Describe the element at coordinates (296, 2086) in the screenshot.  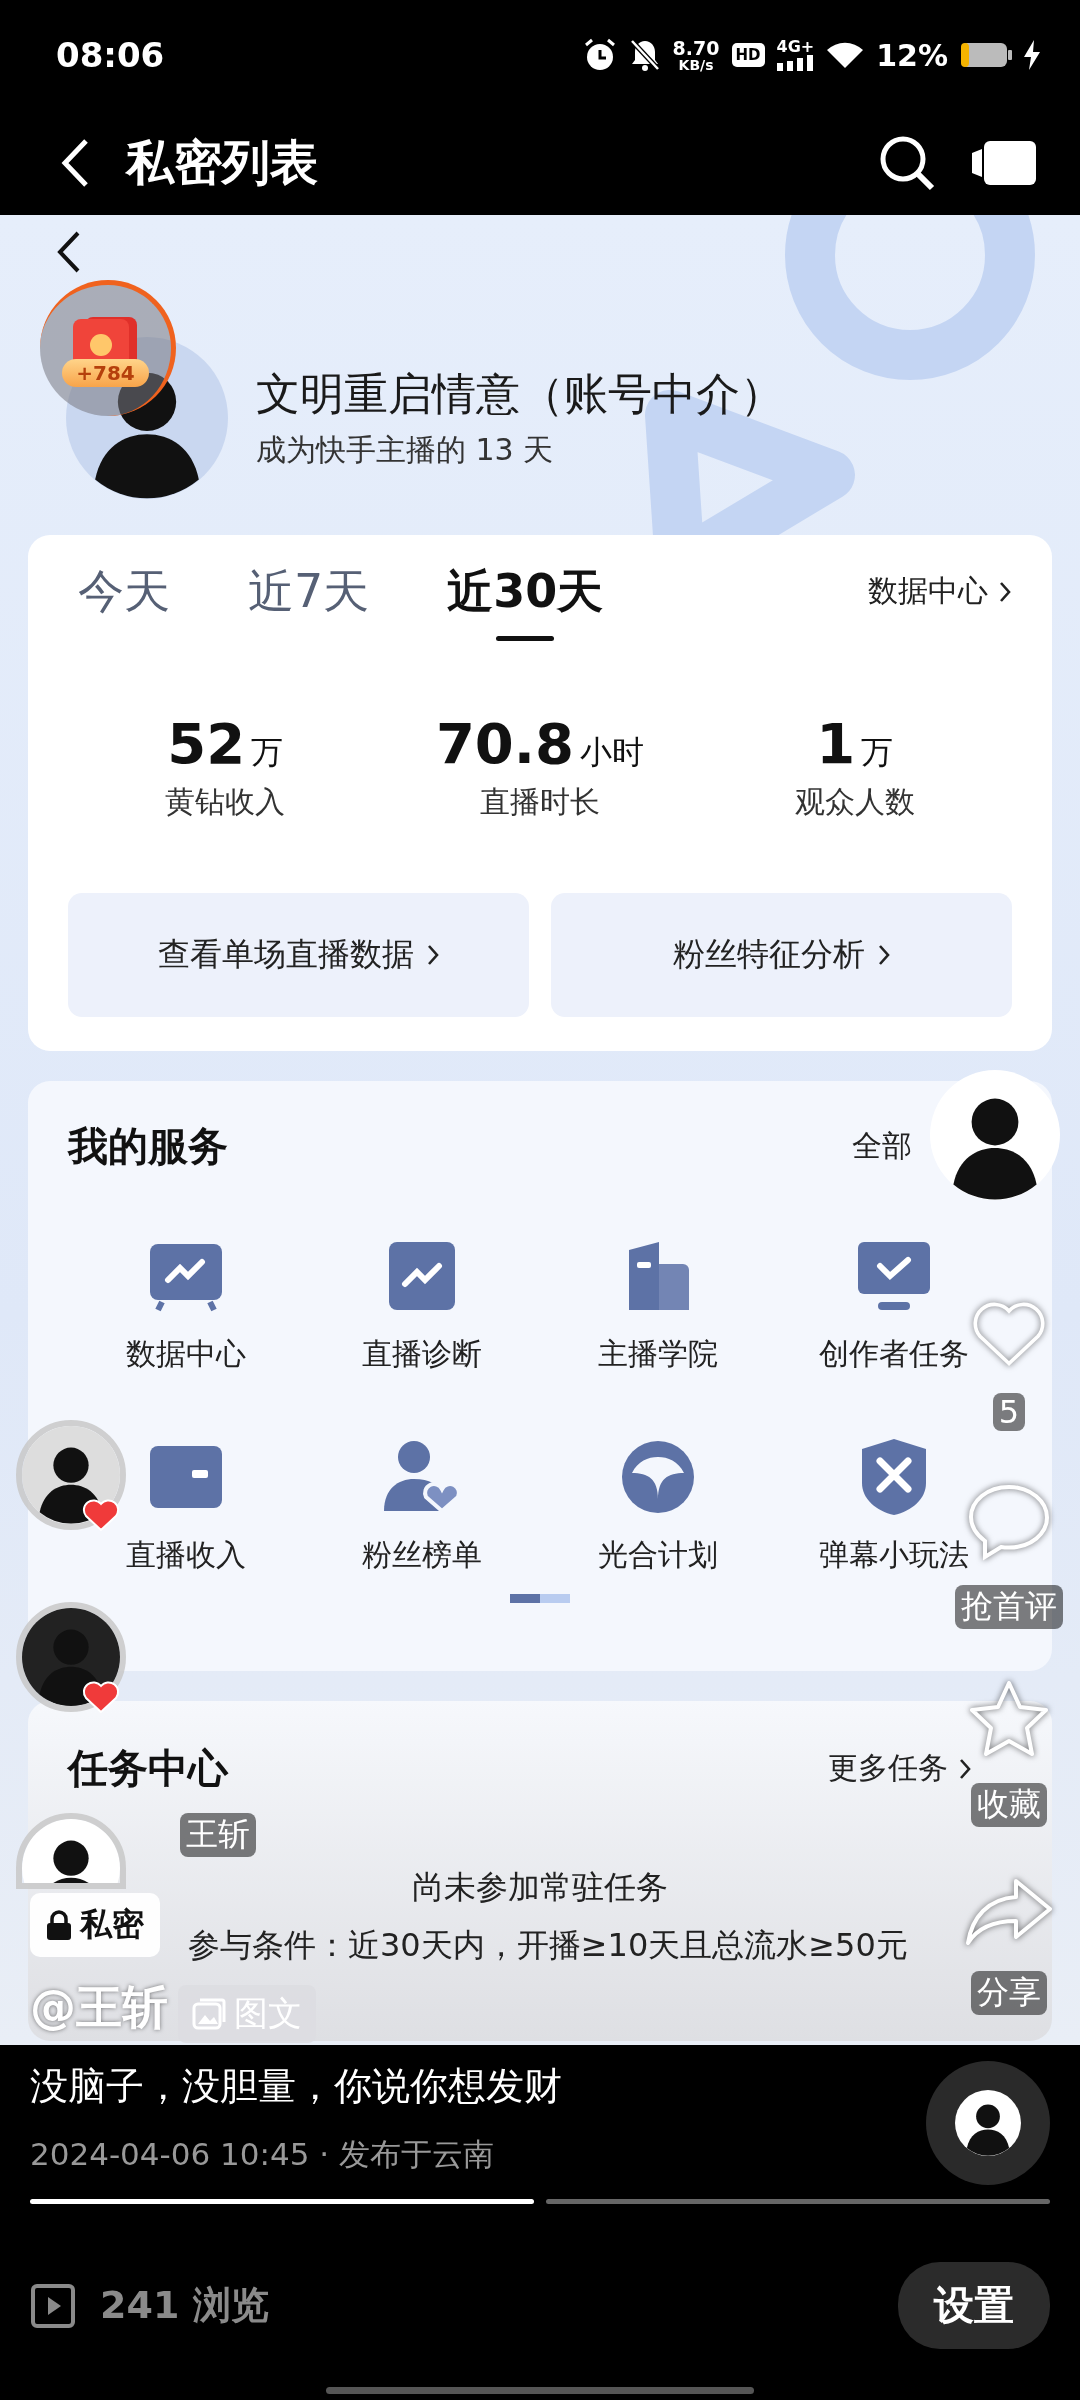
I see `post-caption: 没脑子，没胆量，你说你想发财` at that location.